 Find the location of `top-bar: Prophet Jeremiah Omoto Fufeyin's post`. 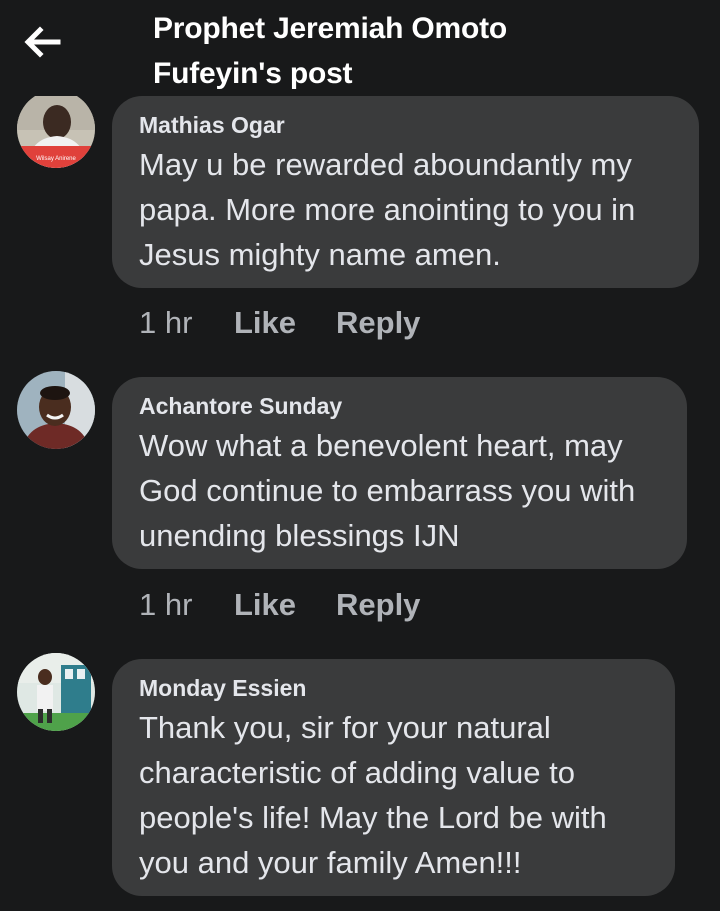

top-bar: Prophet Jeremiah Omoto Fufeyin's post is located at coordinates (360, 48).